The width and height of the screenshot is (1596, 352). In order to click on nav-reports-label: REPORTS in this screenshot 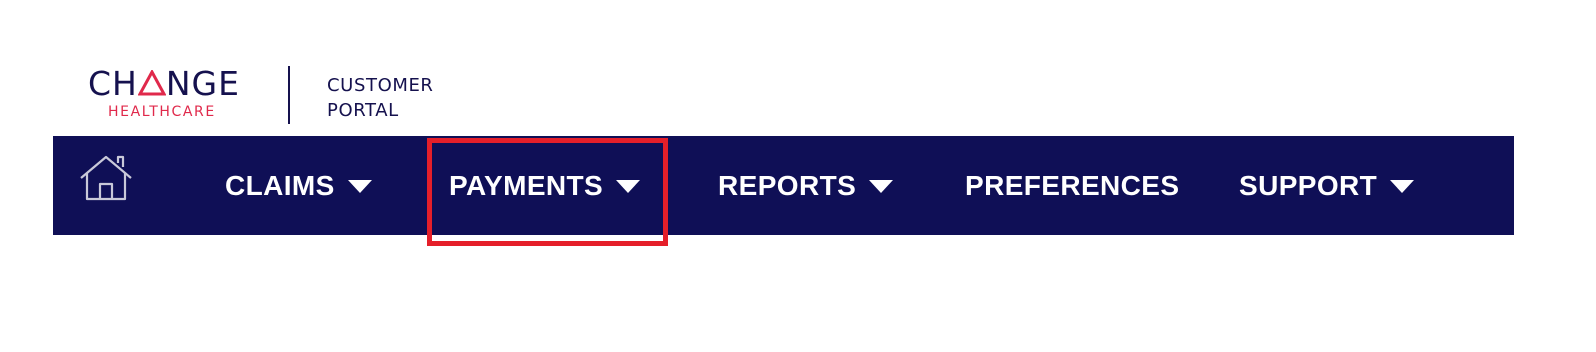, I will do `click(787, 185)`.